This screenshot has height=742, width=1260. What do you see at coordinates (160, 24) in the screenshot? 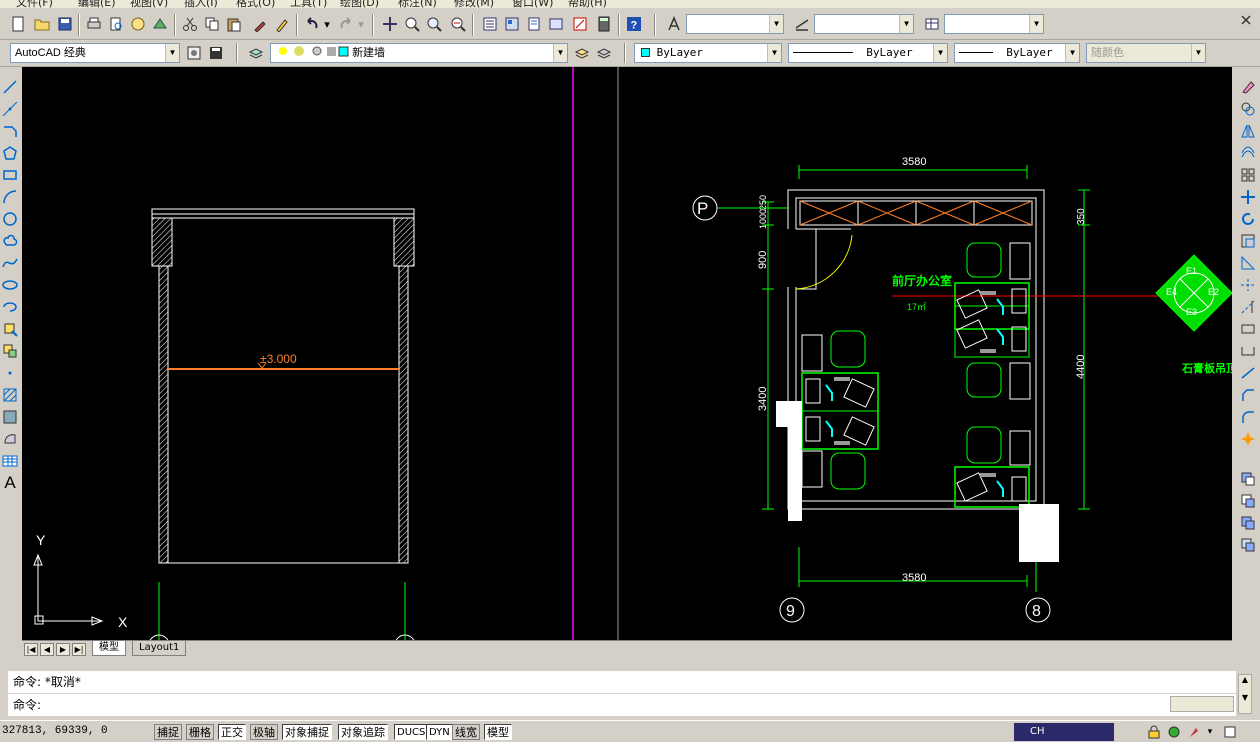
I see `3d-dwf-icon` at bounding box center [160, 24].